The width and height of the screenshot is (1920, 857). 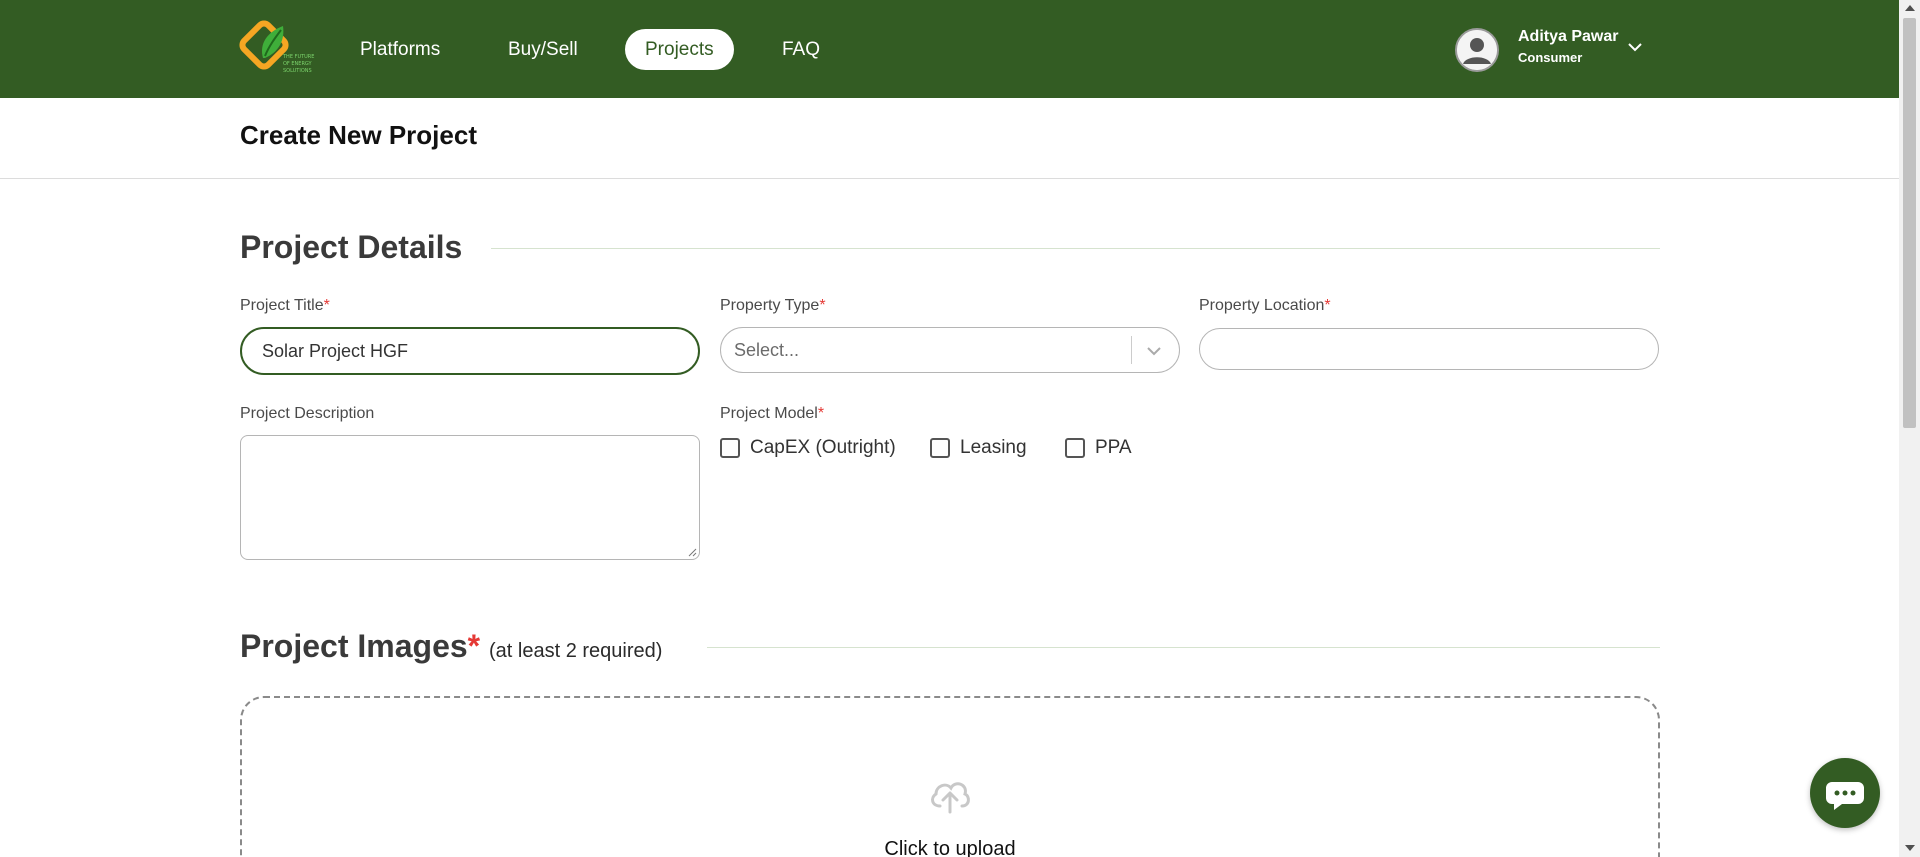 I want to click on select-separator, so click(x=1131, y=350).